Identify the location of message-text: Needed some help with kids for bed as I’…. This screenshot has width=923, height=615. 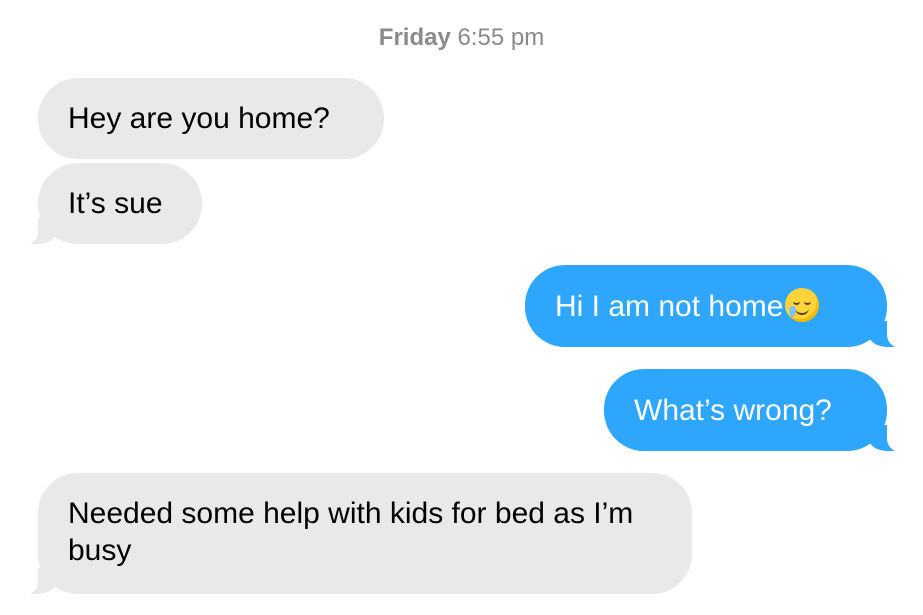
(351, 532).